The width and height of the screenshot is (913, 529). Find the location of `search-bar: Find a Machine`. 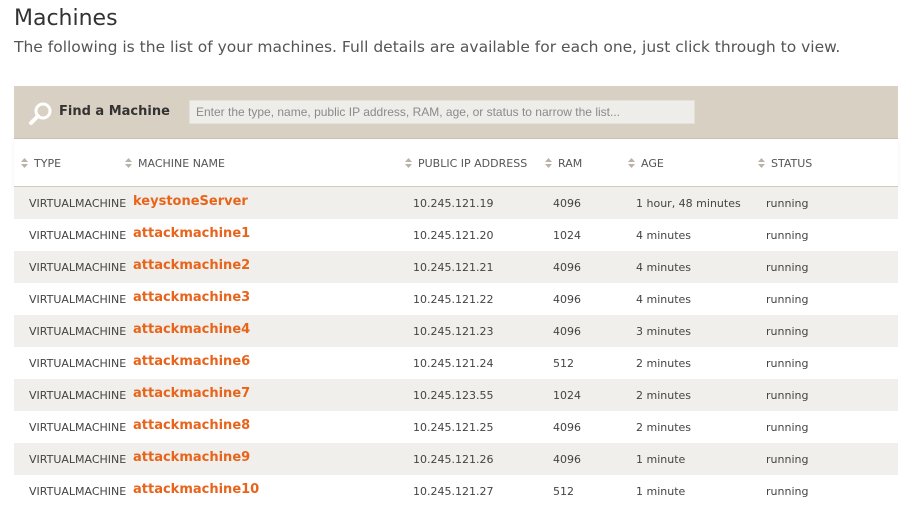

search-bar: Find a Machine is located at coordinates (456, 112).